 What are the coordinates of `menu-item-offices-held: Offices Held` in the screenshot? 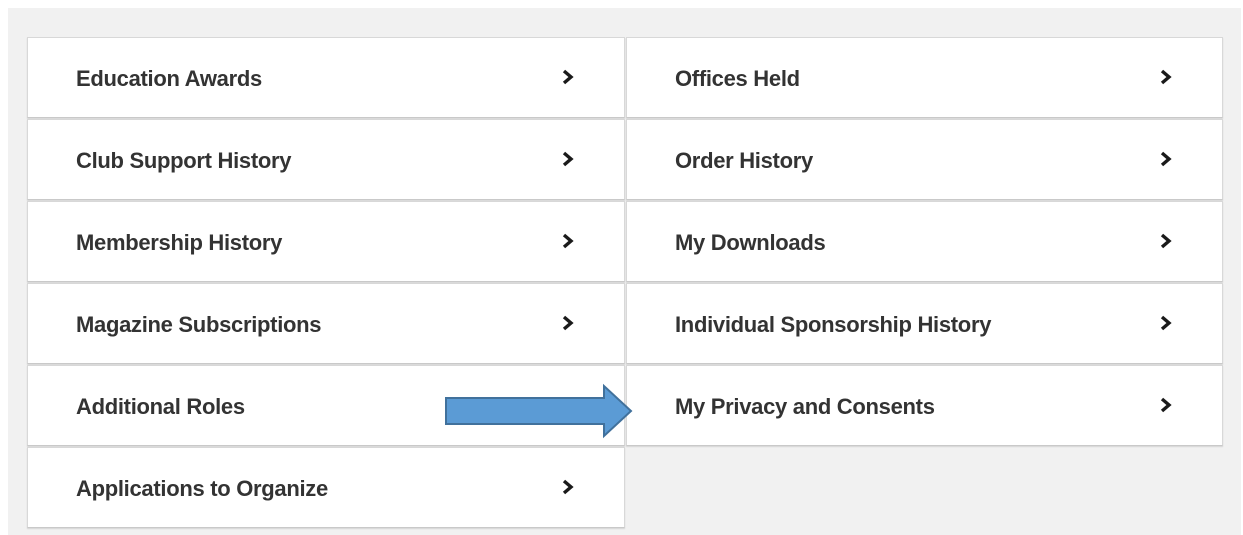 It's located at (924, 77).